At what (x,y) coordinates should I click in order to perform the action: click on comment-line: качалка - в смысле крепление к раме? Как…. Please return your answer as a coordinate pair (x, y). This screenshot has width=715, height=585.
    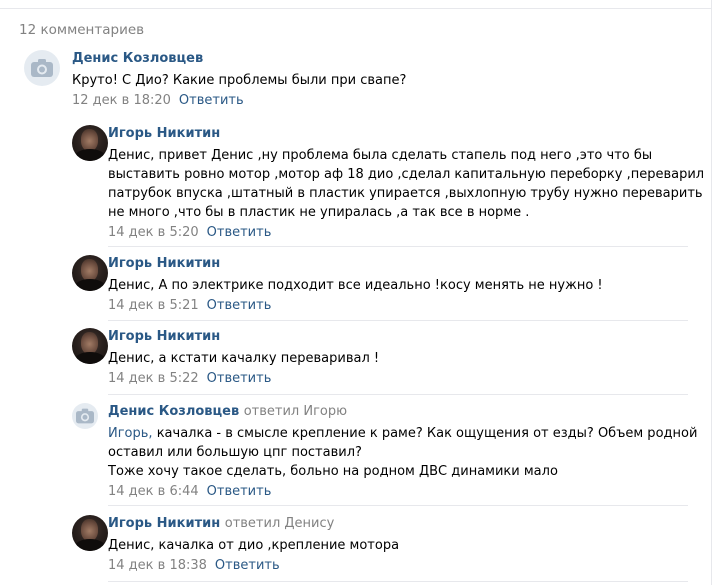
    Looking at the image, I should click on (425, 433).